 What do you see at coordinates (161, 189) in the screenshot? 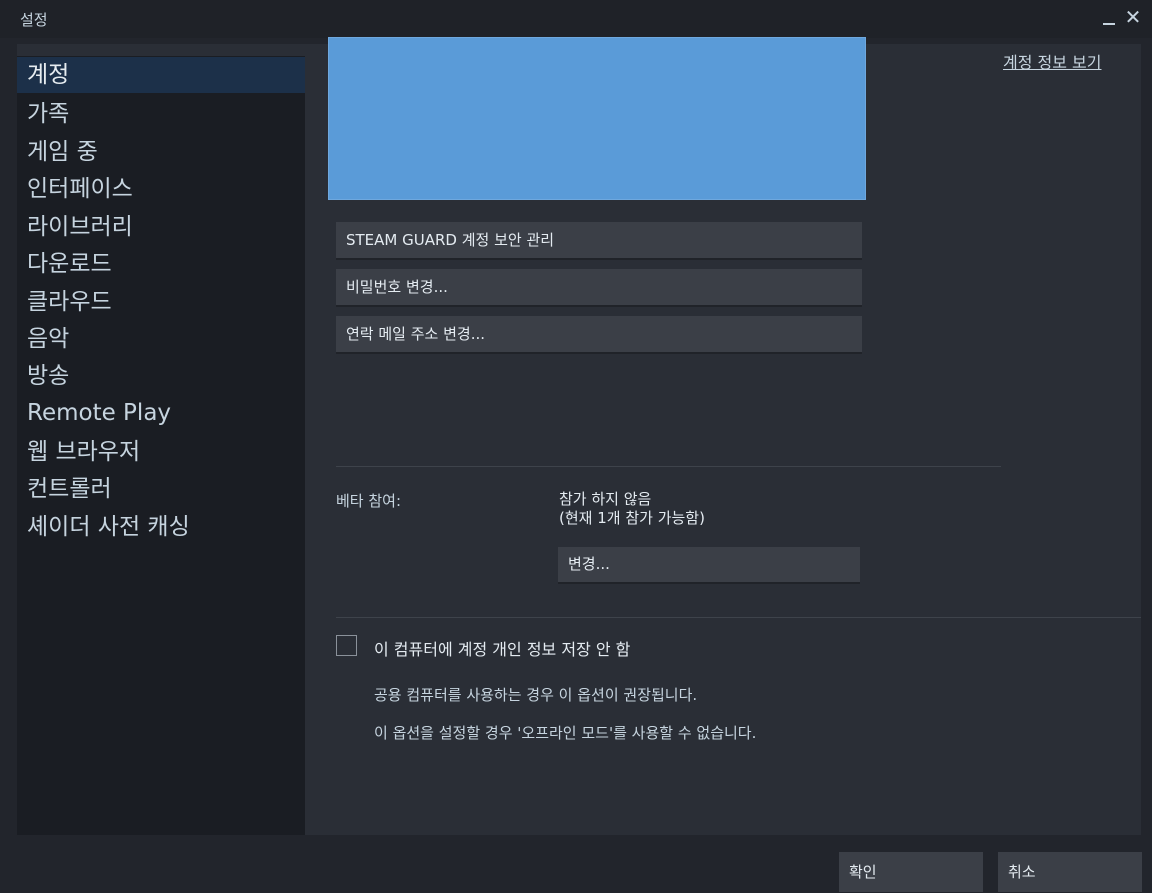
I see `sidebar-item-interface: 인터페이스` at bounding box center [161, 189].